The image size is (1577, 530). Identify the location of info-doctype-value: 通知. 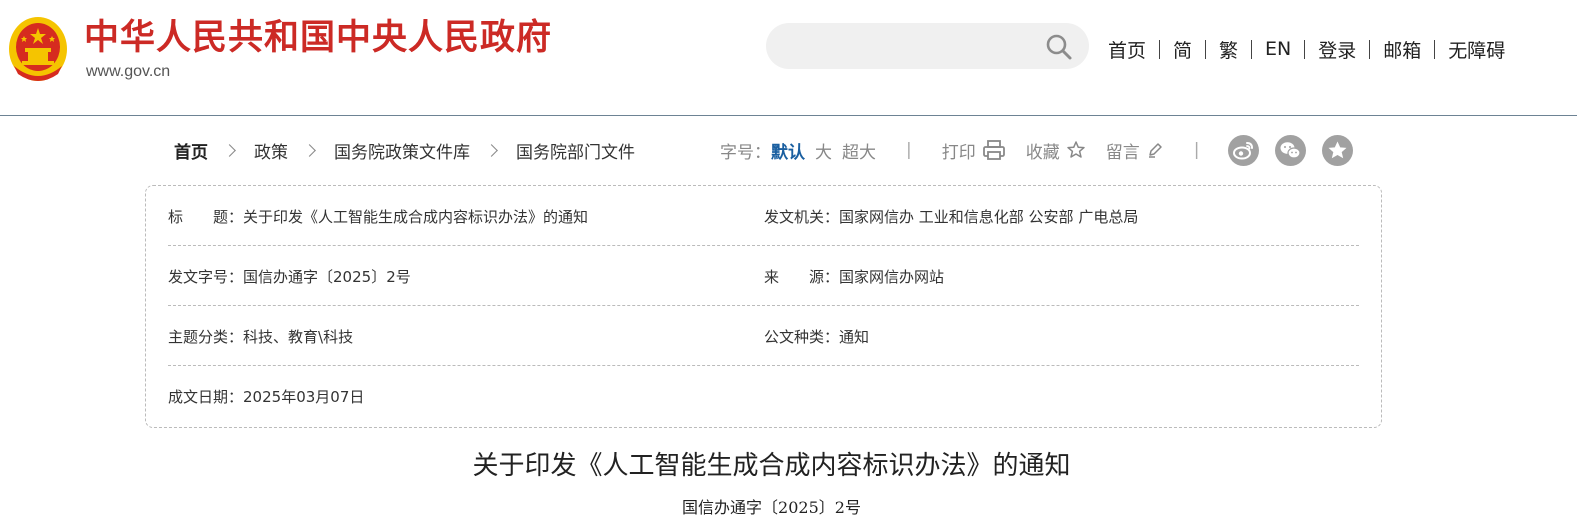
(854, 336).